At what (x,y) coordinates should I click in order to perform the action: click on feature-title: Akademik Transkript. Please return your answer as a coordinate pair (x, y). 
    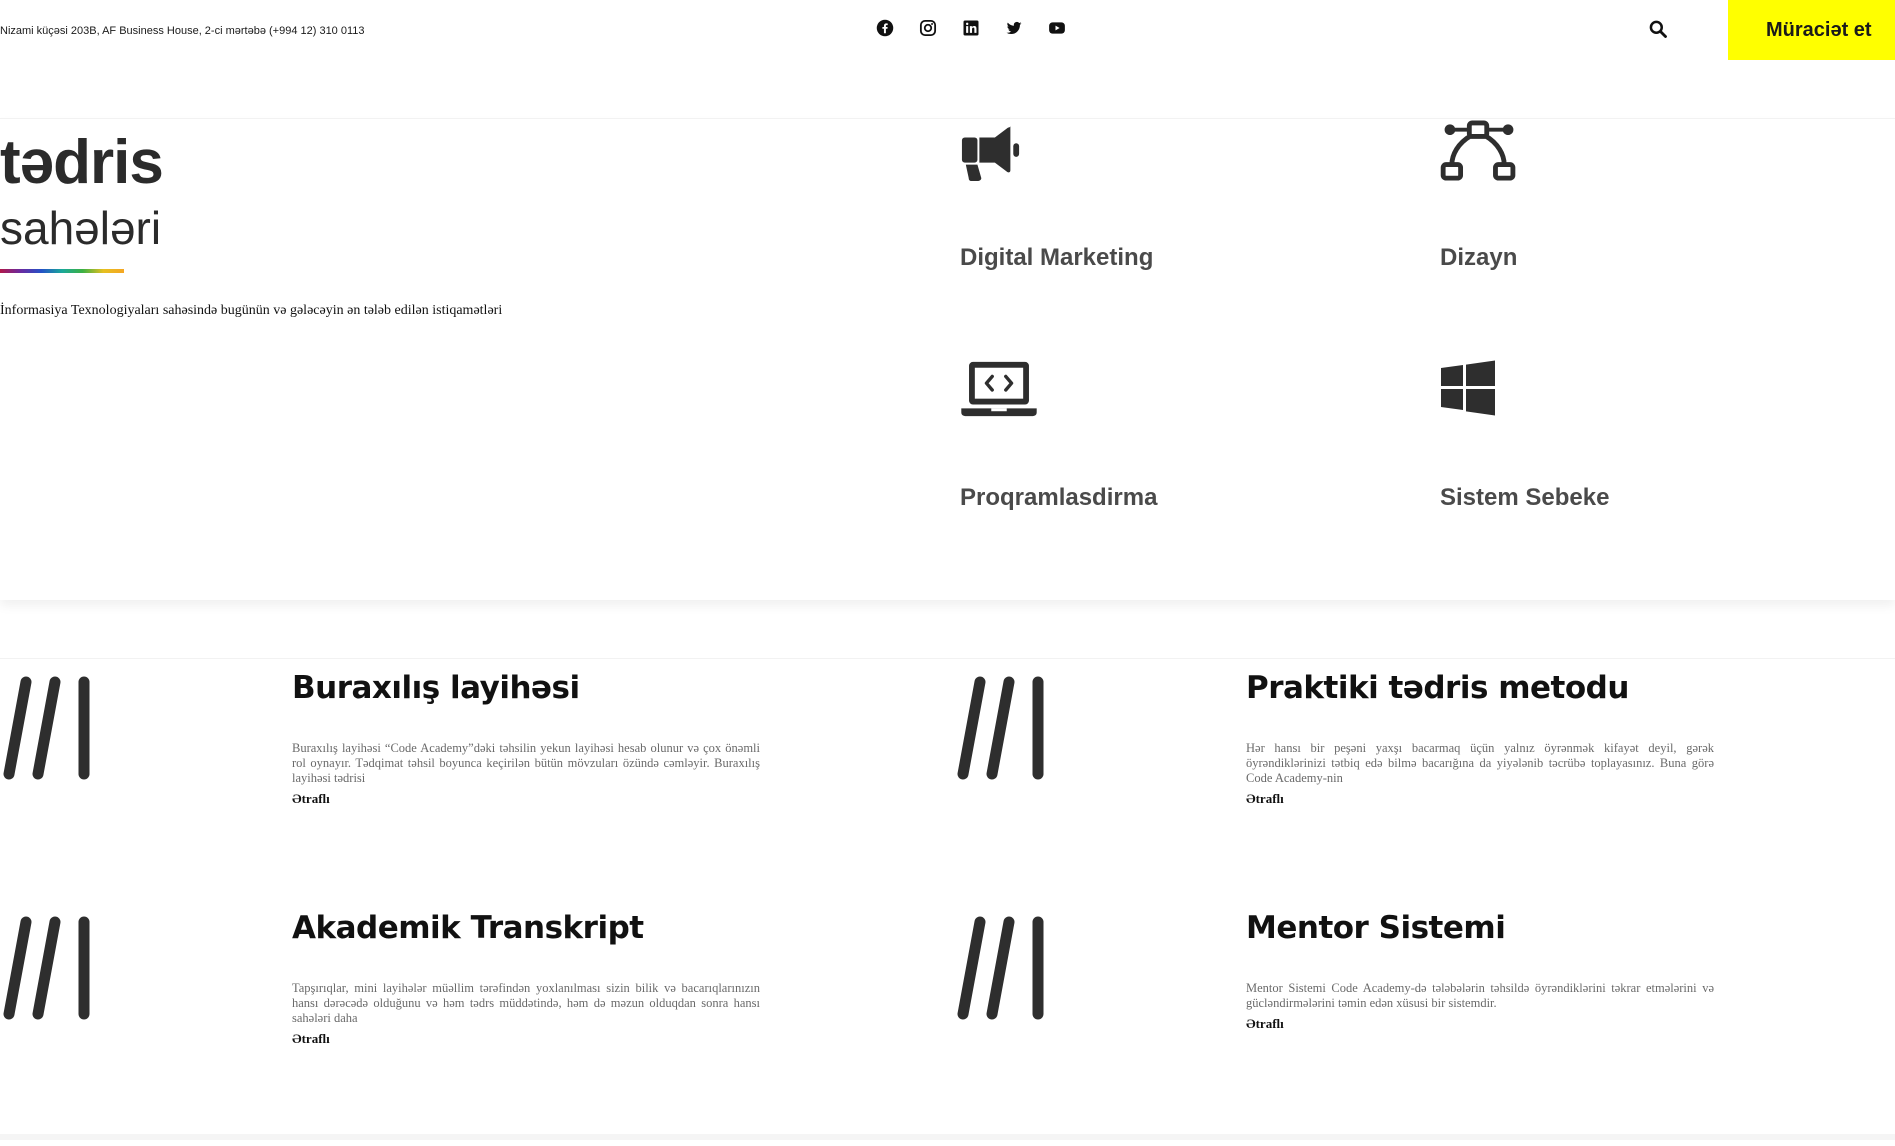
    Looking at the image, I should click on (468, 928).